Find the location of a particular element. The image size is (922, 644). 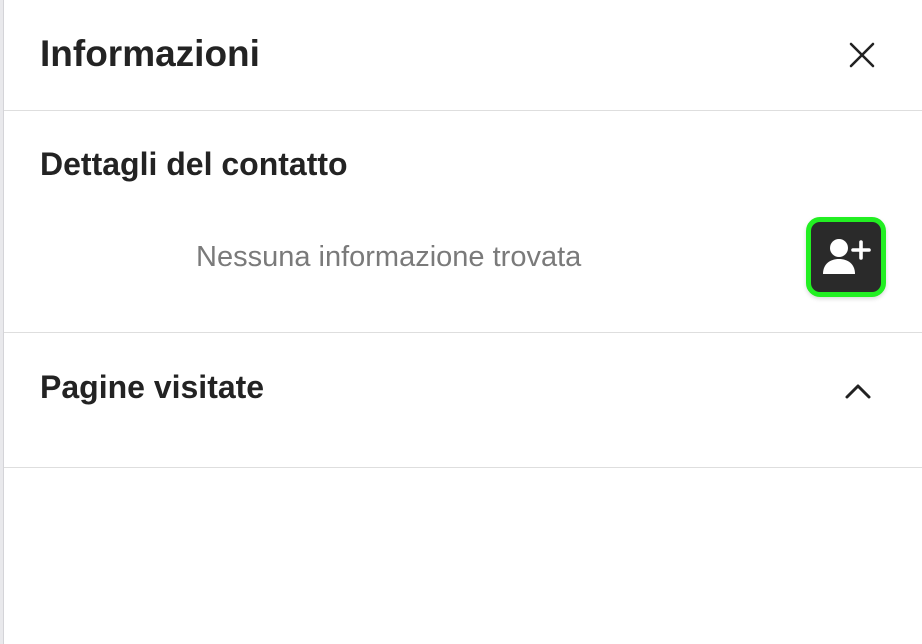

visited-pages-title: Pagine visitate is located at coordinates (152, 387).